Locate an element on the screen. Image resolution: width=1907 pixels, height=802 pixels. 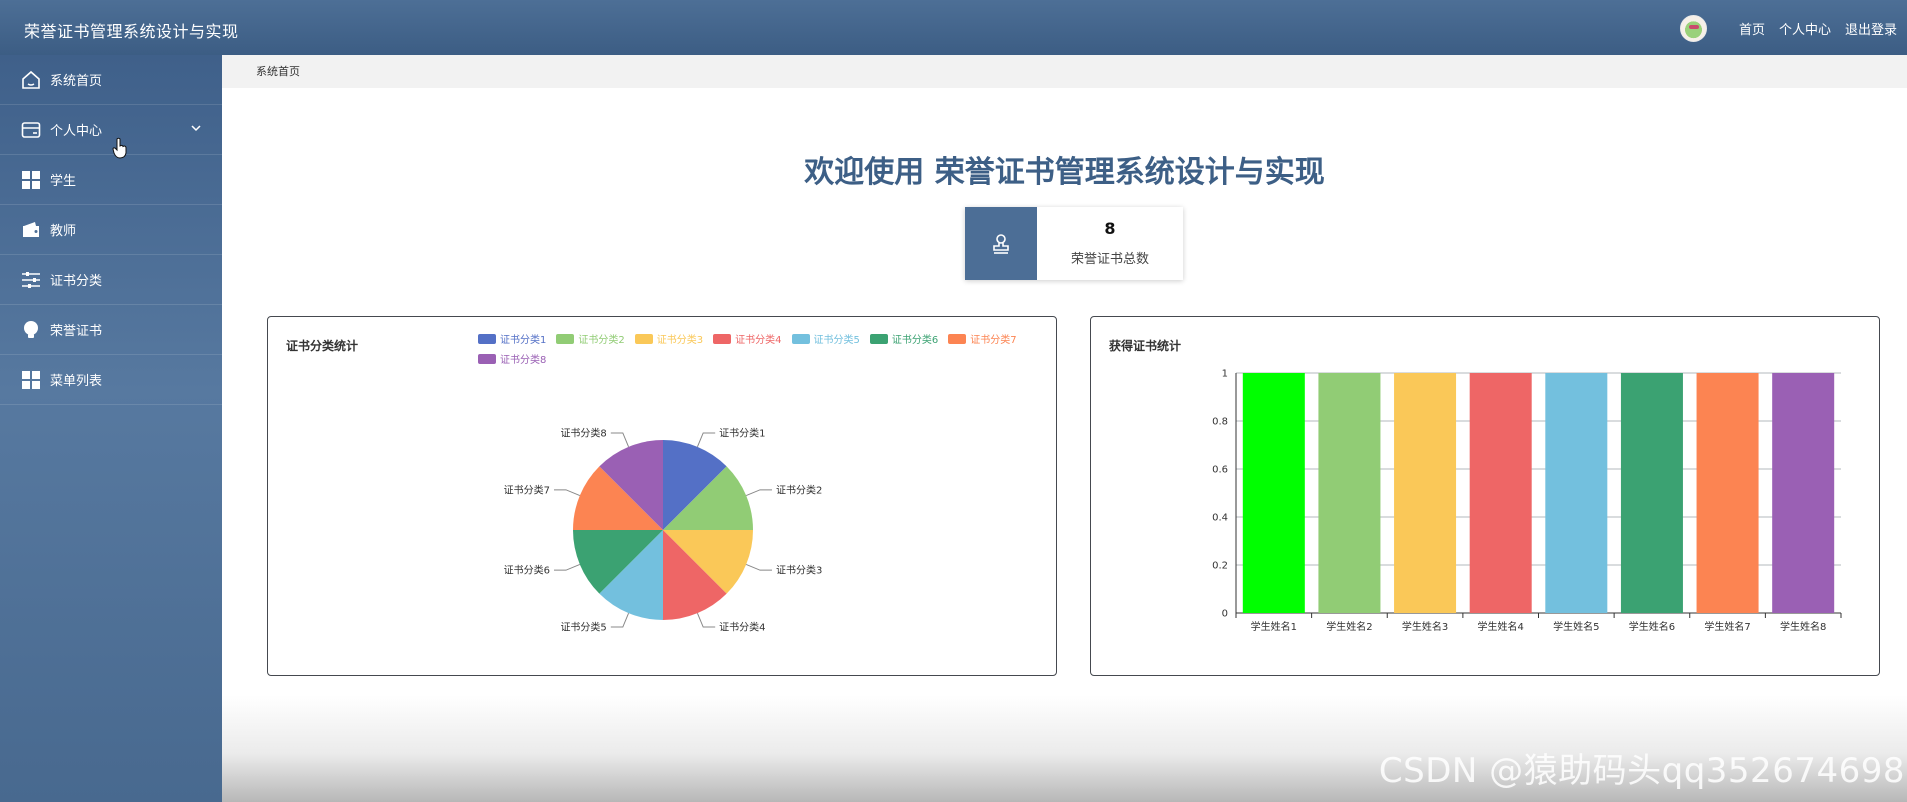
sidebar-item-label: 菜单列表 is located at coordinates (76, 381).